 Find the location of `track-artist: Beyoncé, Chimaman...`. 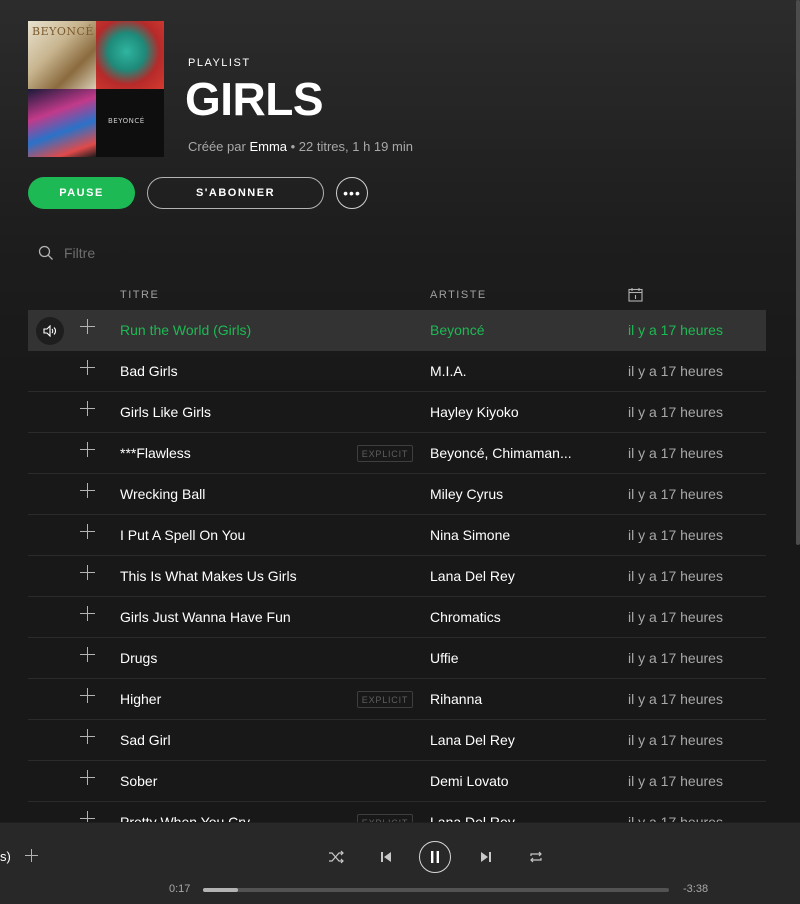

track-artist: Beyoncé, Chimaman... is located at coordinates (501, 453).